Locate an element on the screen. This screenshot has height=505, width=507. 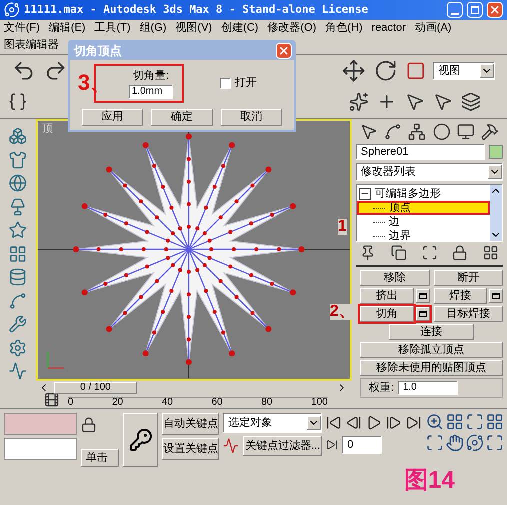
menu-item: 动画(A) is located at coordinates (433, 28).